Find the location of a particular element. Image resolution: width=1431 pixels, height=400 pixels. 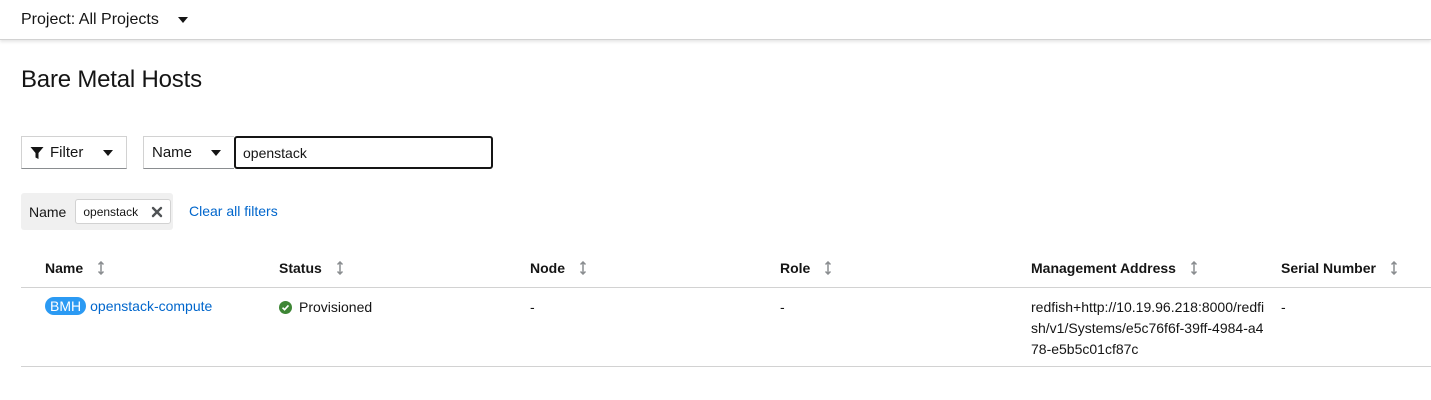

status-text: Provisioned is located at coordinates (336, 307).